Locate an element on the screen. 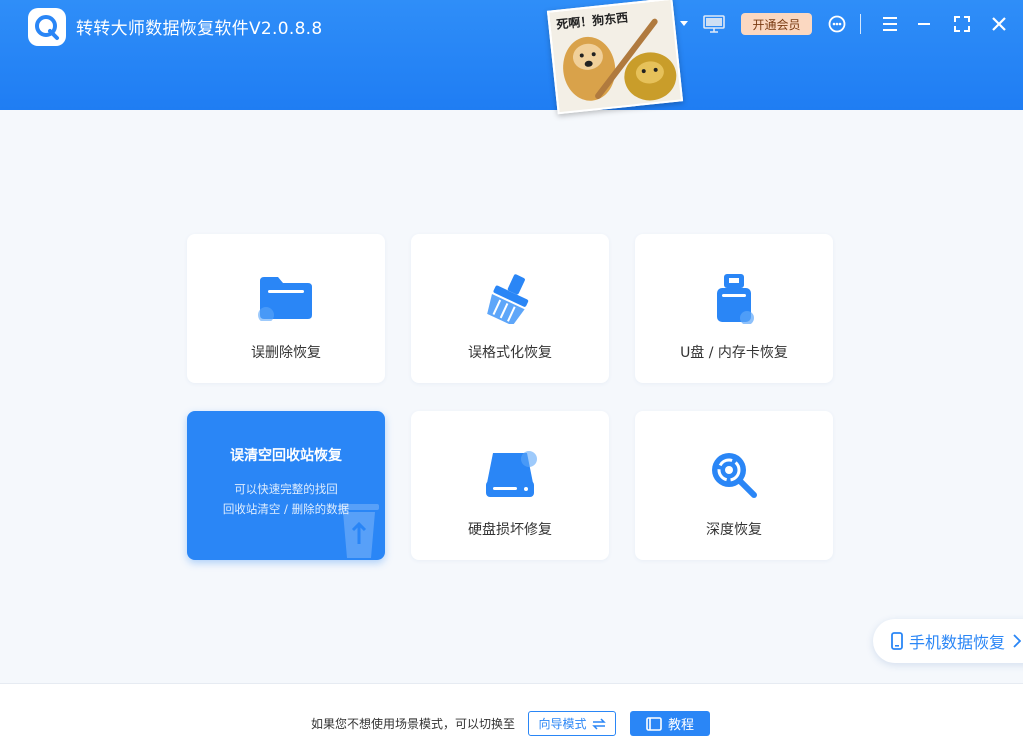 Image resolution: width=1023 pixels, height=753 pixels. close-icon is located at coordinates (999, 24).